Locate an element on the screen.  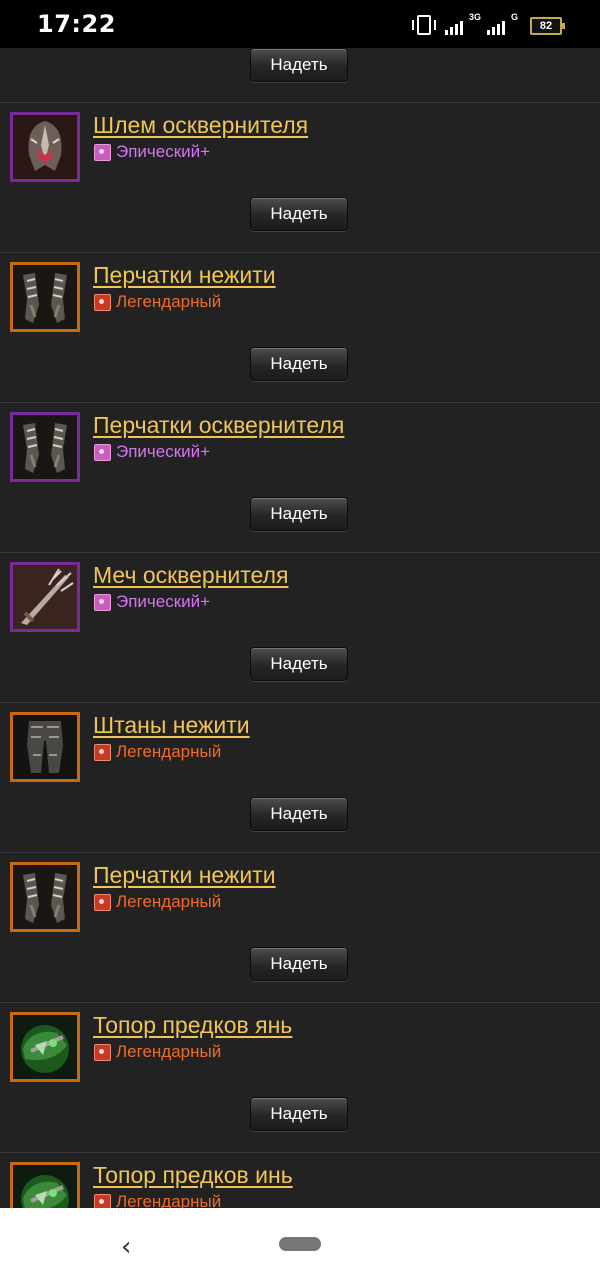
item-name-link: Меч осквернителя is located at coordinates (190, 575).